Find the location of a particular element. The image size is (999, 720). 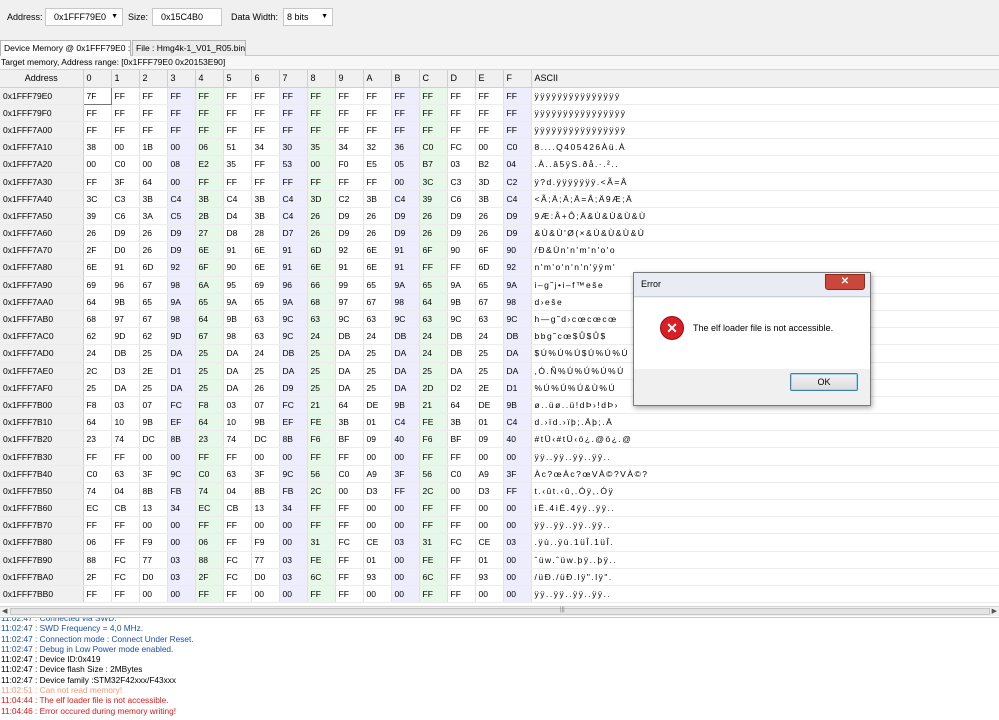

hex-cell: 2D is located at coordinates (433, 388).